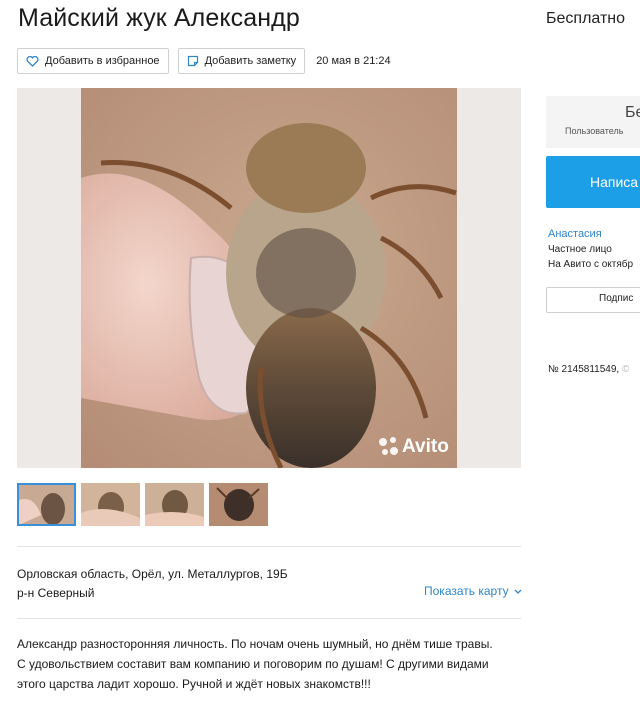  I want to click on show-map-link: Показать карту, so click(473, 591).